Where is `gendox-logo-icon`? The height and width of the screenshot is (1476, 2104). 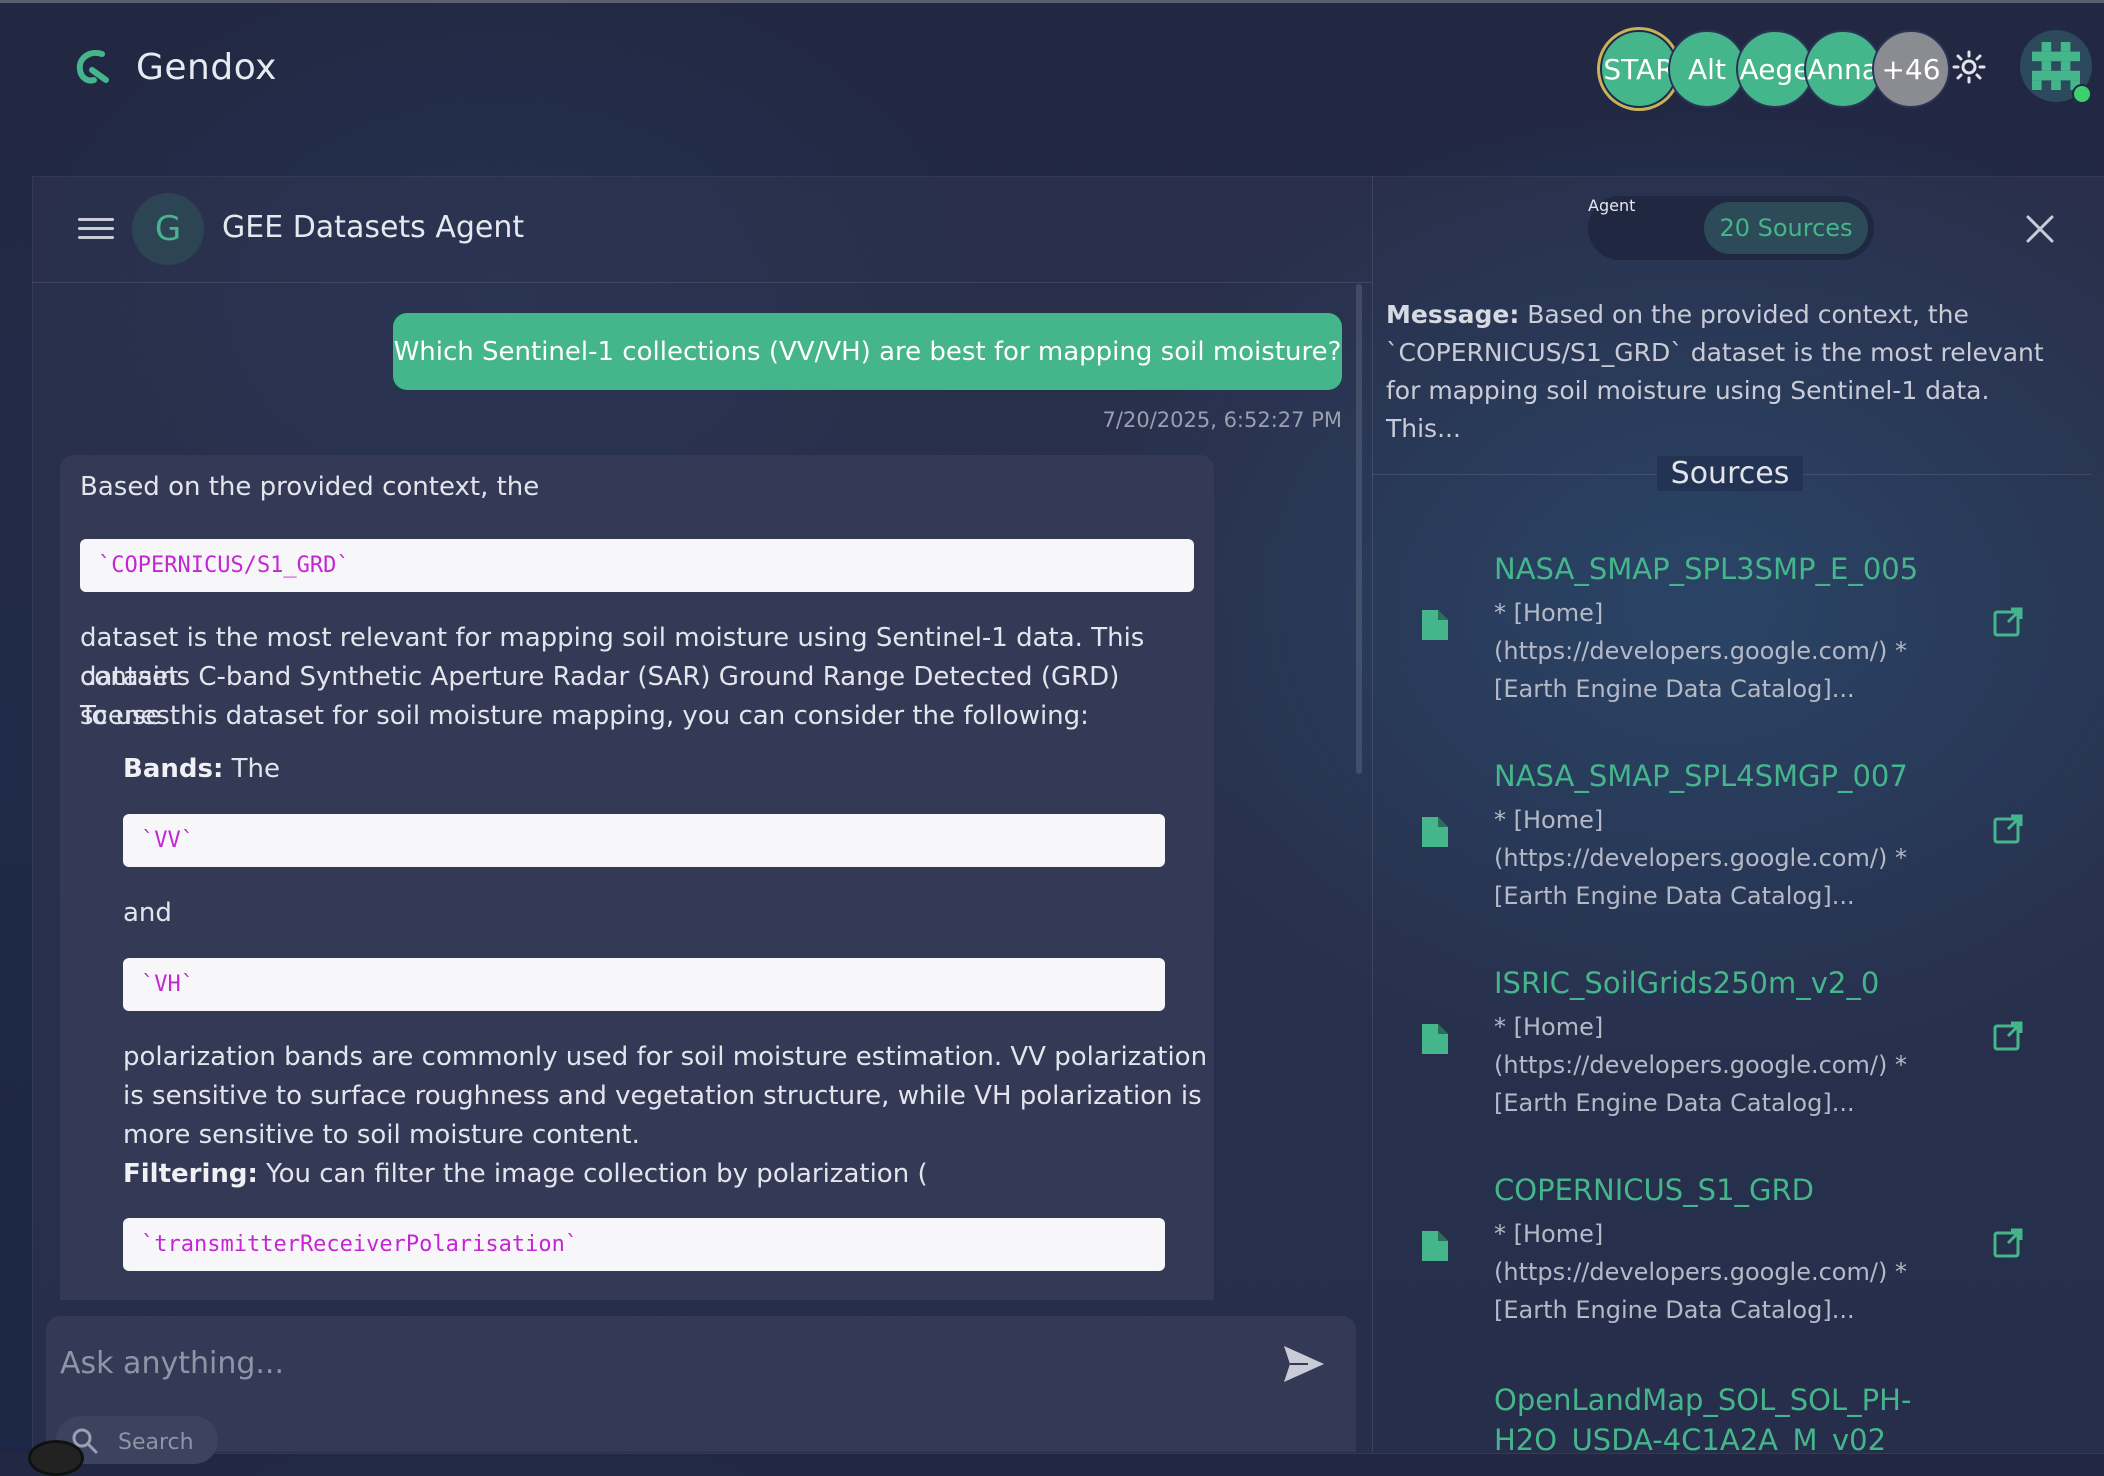 gendox-logo-icon is located at coordinates (92, 67).